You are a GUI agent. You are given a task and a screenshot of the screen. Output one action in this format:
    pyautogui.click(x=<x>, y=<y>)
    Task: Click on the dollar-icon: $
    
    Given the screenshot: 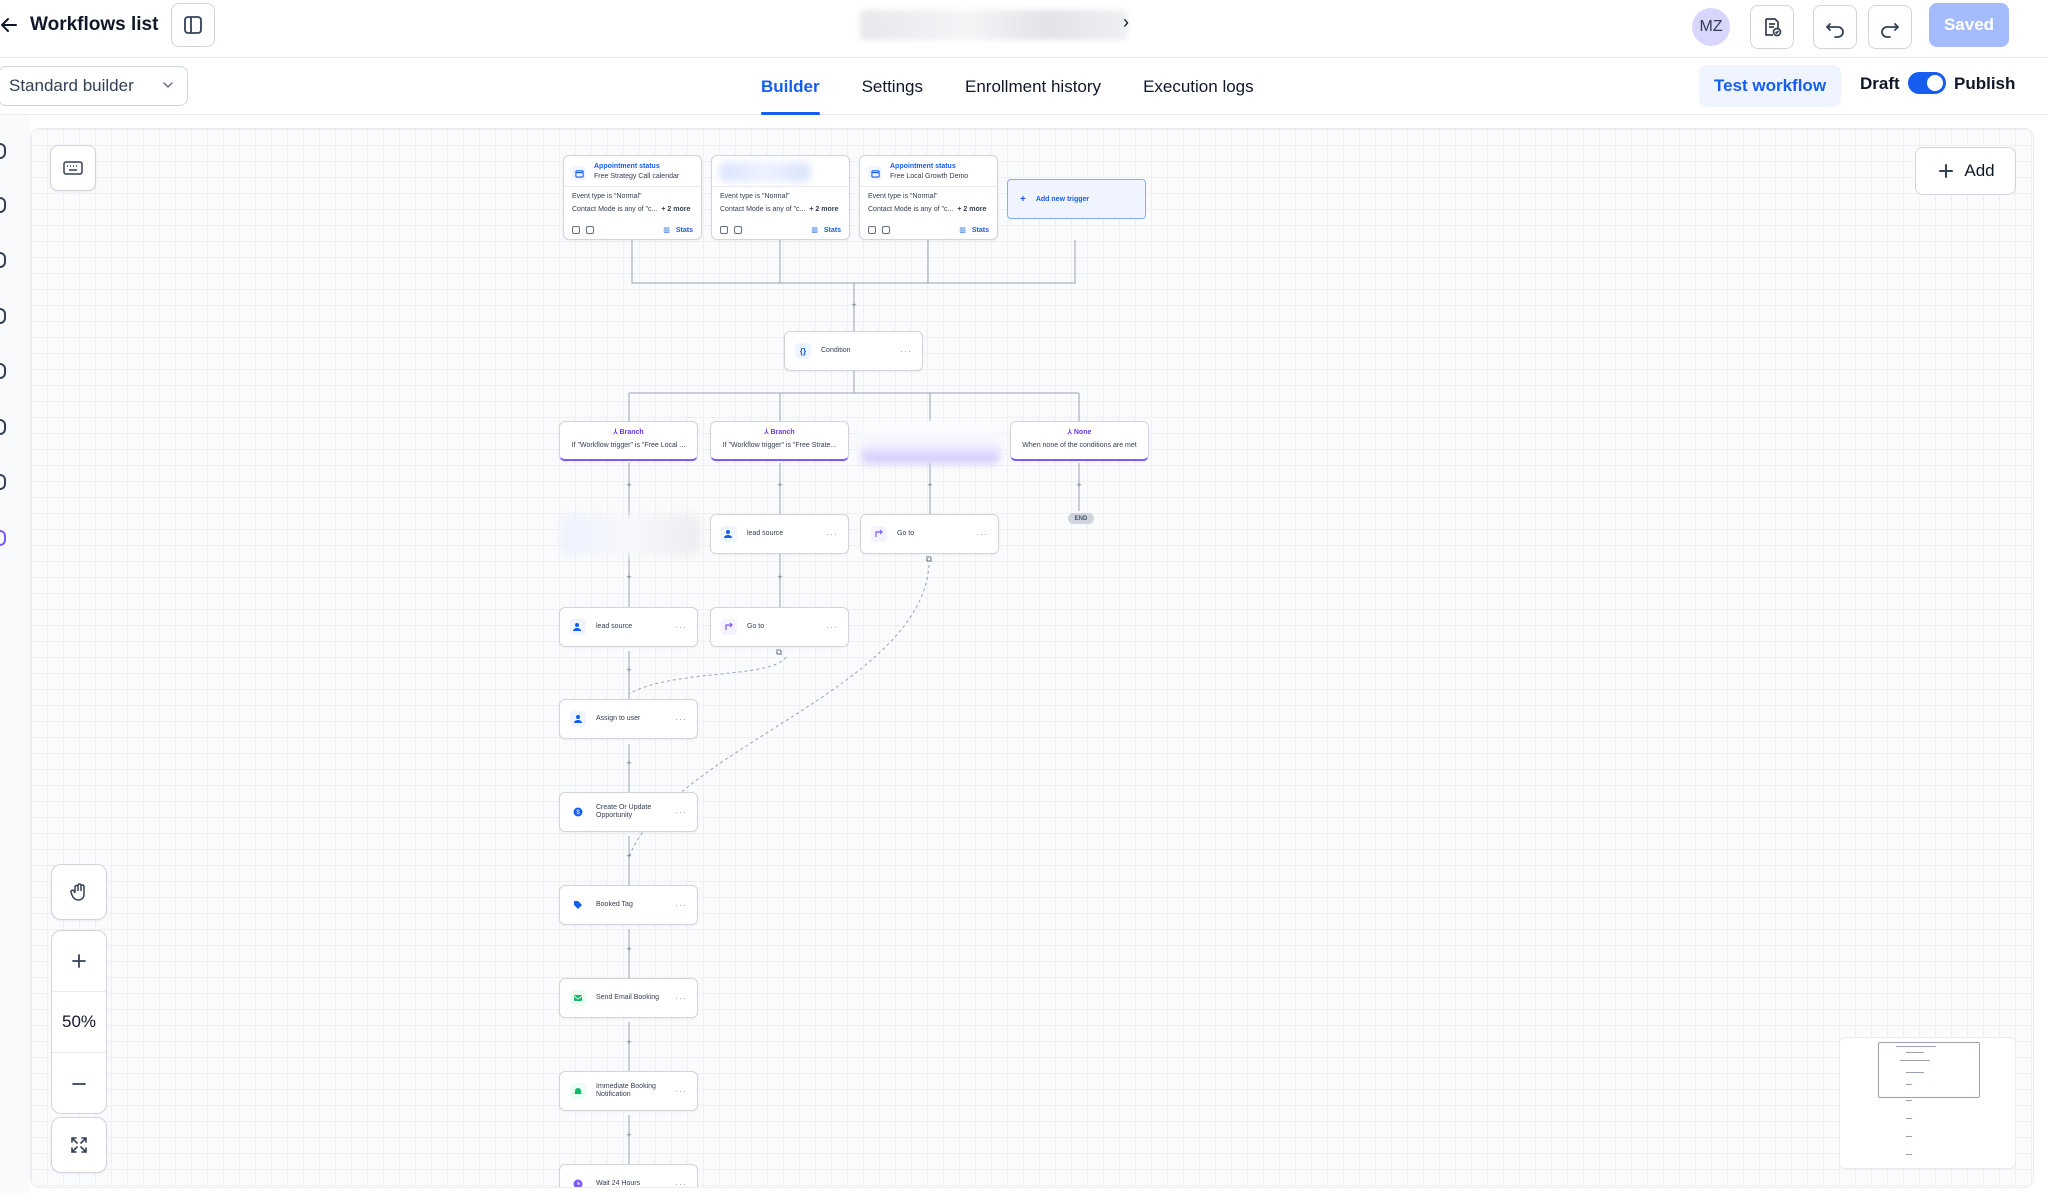 What is the action you would take?
    pyautogui.click(x=578, y=812)
    